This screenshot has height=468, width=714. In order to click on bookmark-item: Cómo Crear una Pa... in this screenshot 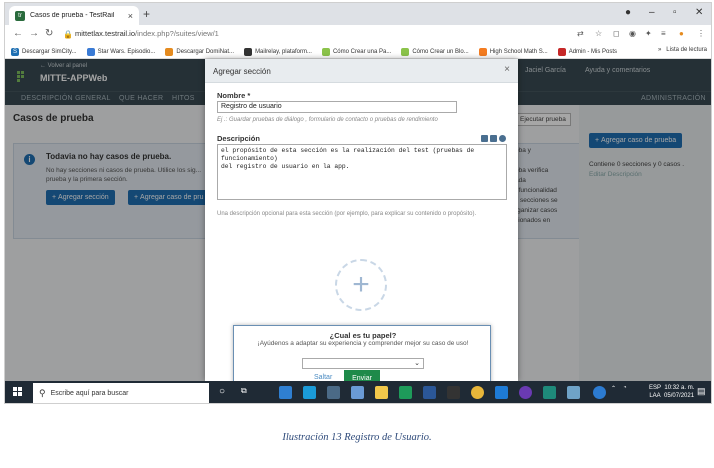, I will do `click(356, 51)`.